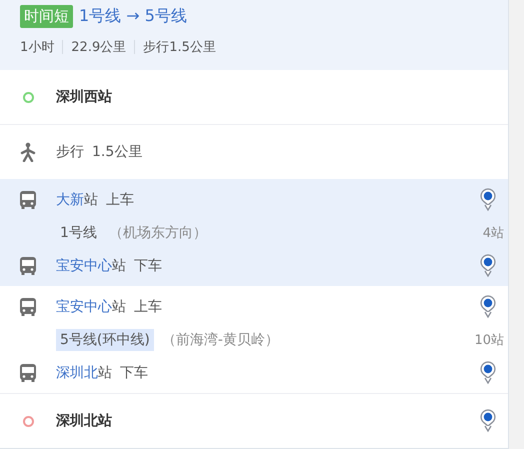 This screenshot has height=449, width=524. Describe the element at coordinates (98, 47) in the screenshot. I see `route-stat: 22.9公里` at that location.